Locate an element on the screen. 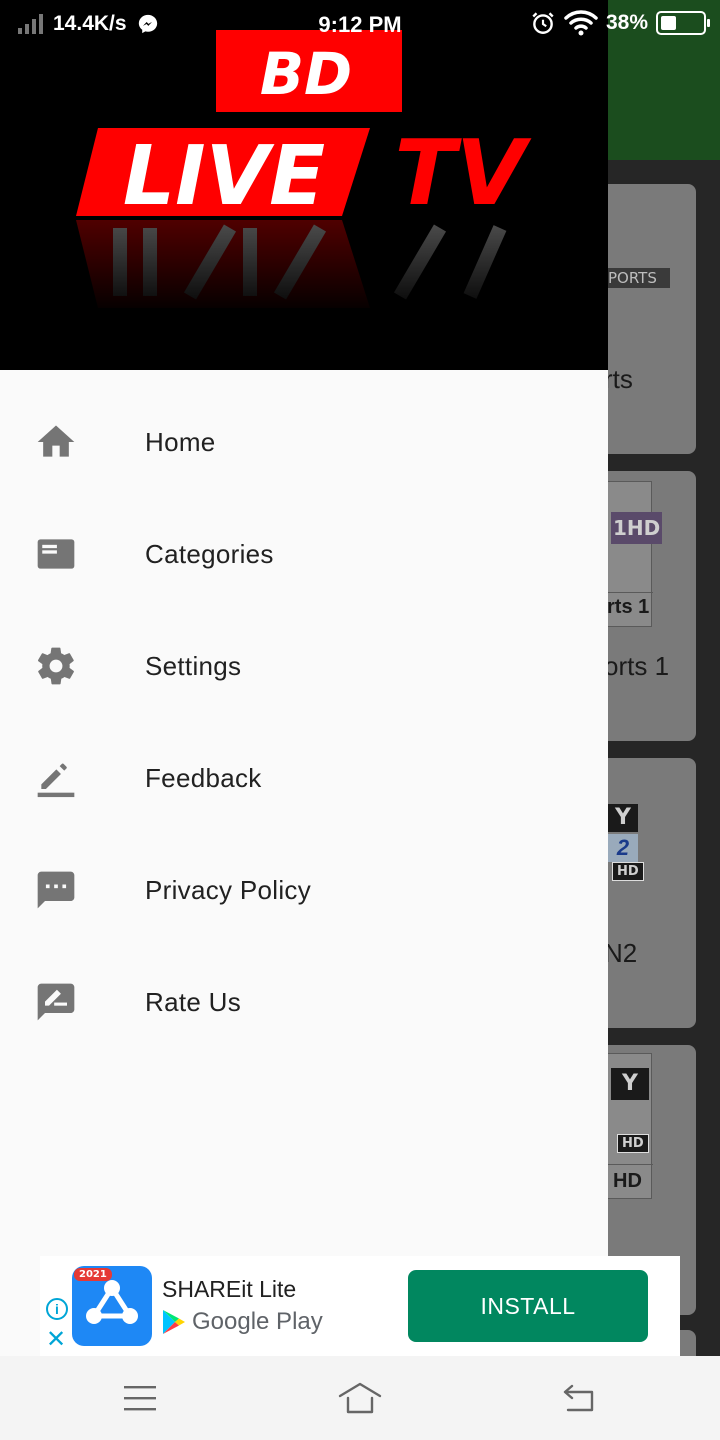  channel-name: orts 1 is located at coordinates (637, 666).